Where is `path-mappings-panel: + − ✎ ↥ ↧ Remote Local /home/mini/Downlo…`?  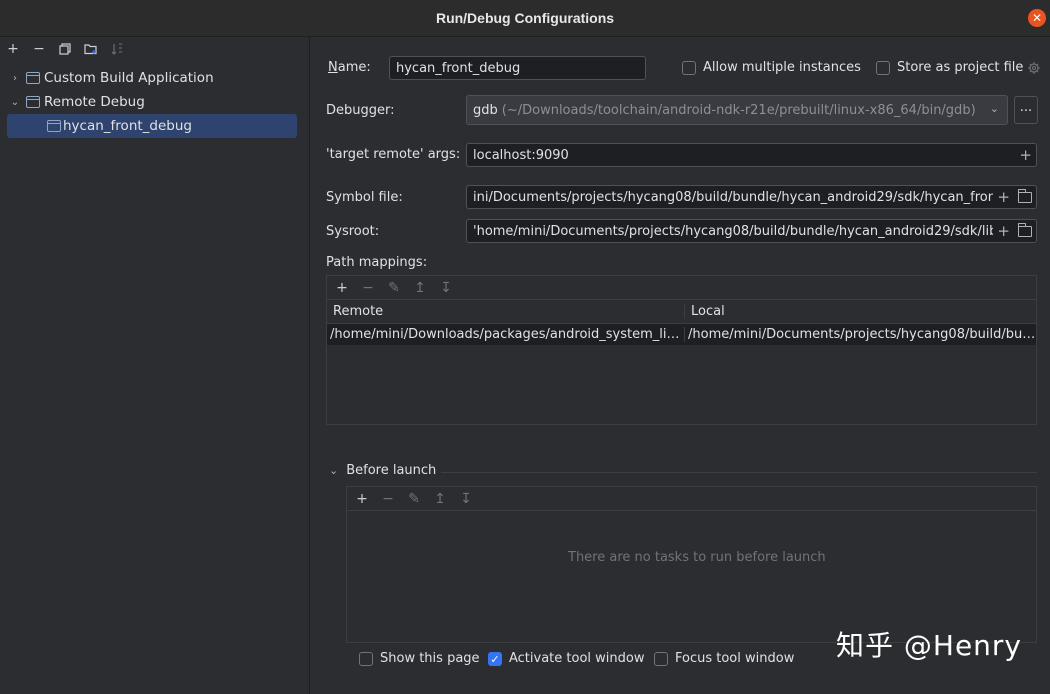
path-mappings-panel: + − ✎ ↥ ↧ Remote Local /home/mini/Downlo… is located at coordinates (681, 350).